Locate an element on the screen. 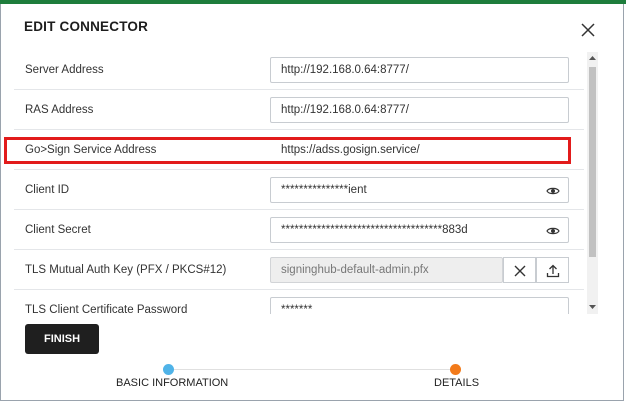  scroll-down-arrow-icon is located at coordinates (592, 307).